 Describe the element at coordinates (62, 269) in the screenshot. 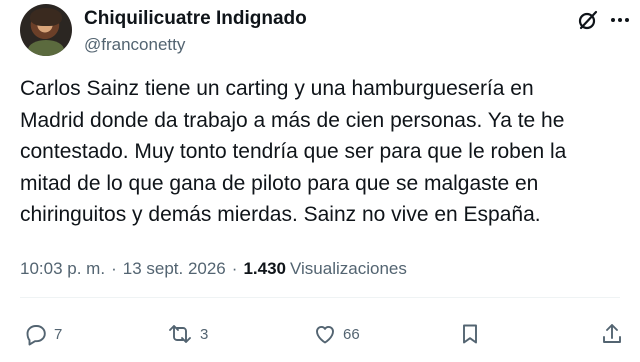

I see `tweet-time: 10:03 p. m.` at that location.